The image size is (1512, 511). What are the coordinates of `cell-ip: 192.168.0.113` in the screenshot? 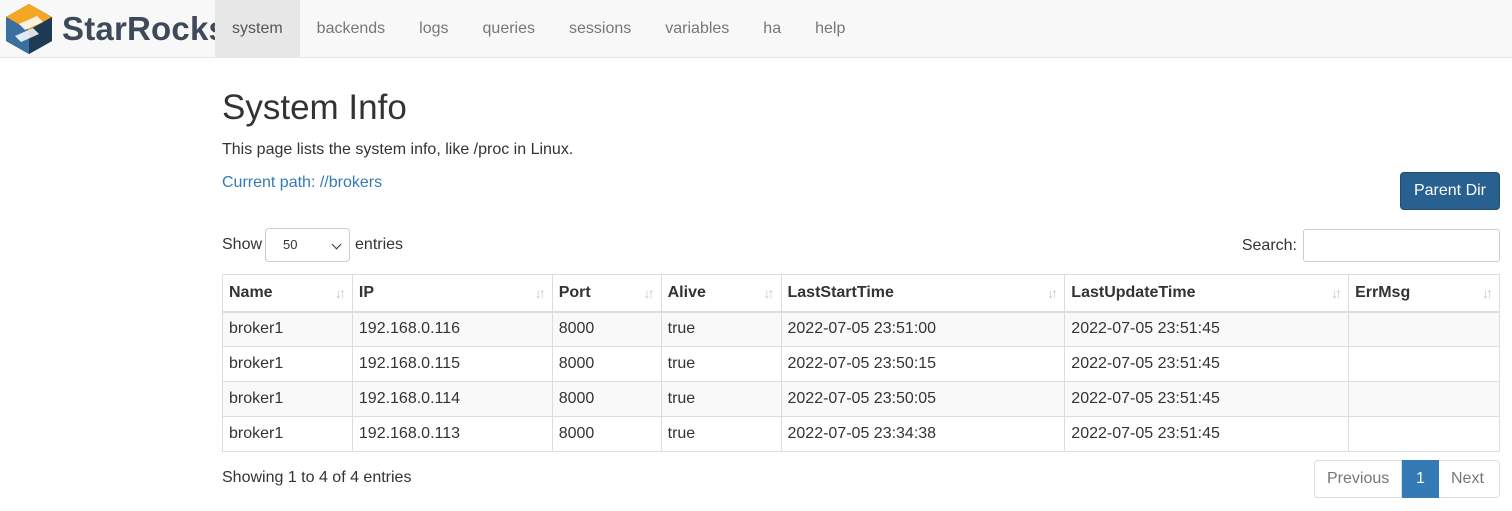 It's located at (452, 434).